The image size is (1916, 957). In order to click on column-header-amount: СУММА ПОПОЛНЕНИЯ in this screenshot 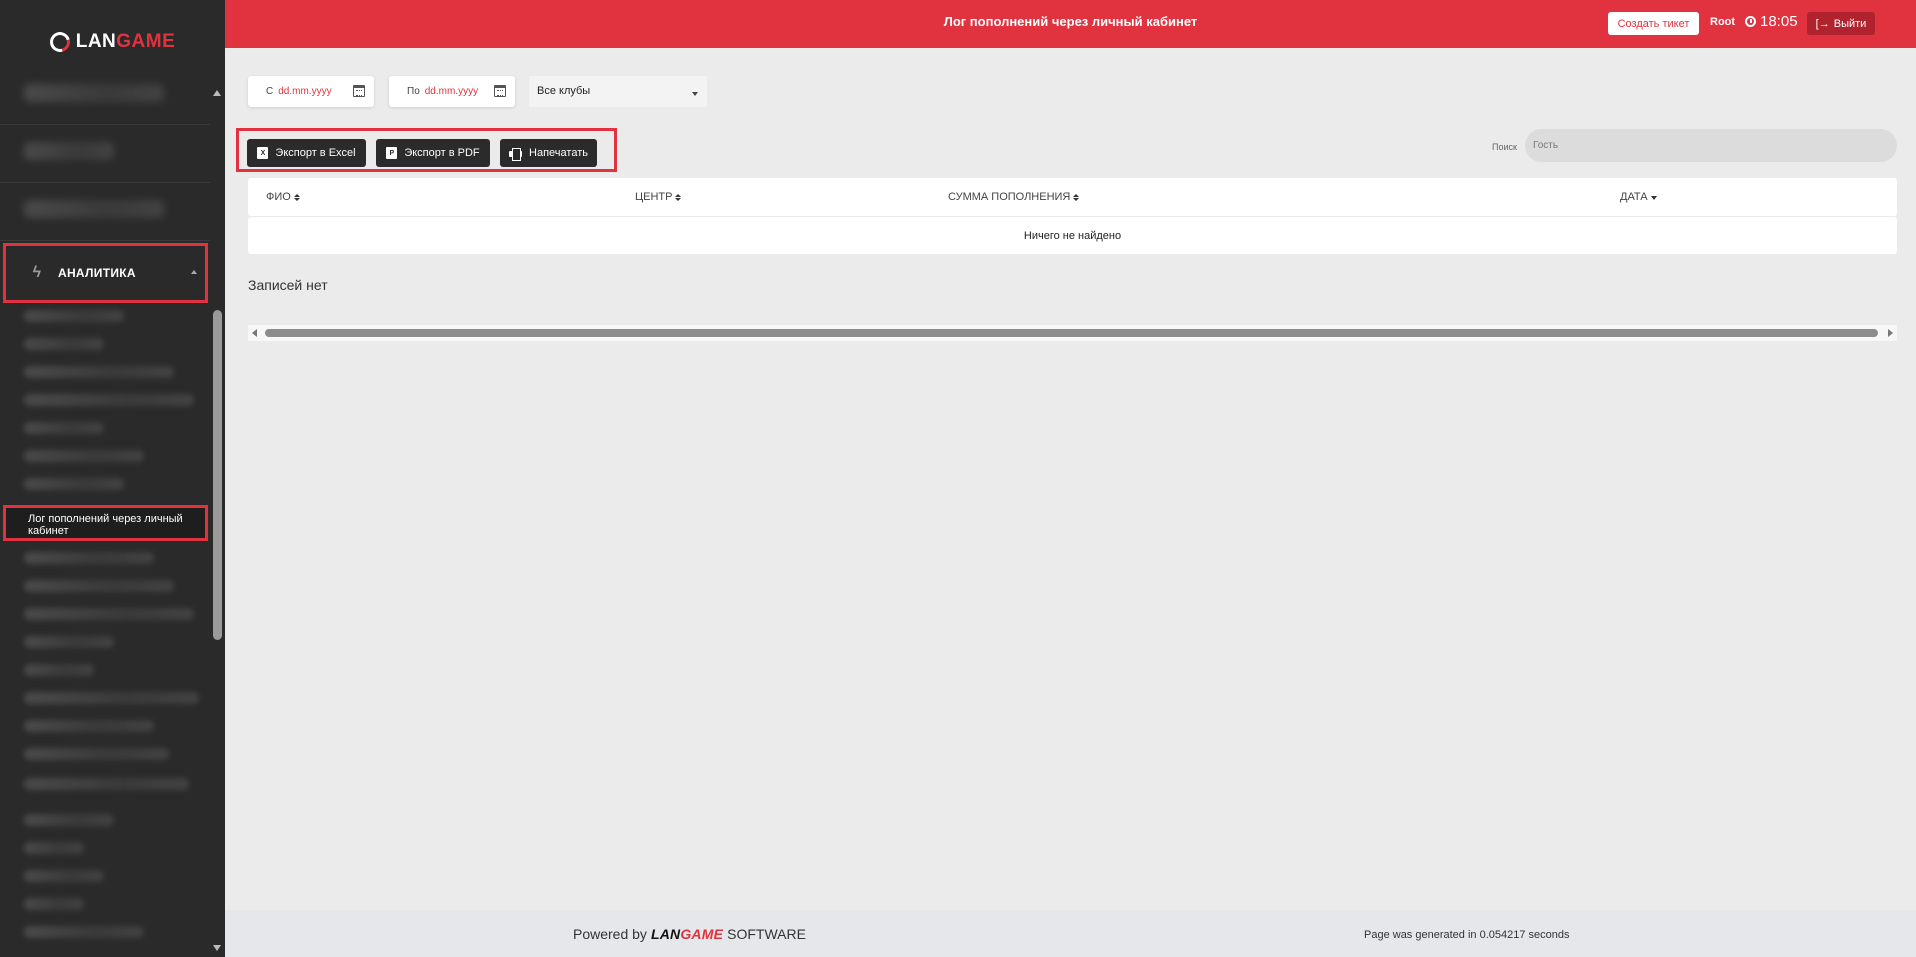, I will do `click(1014, 197)`.